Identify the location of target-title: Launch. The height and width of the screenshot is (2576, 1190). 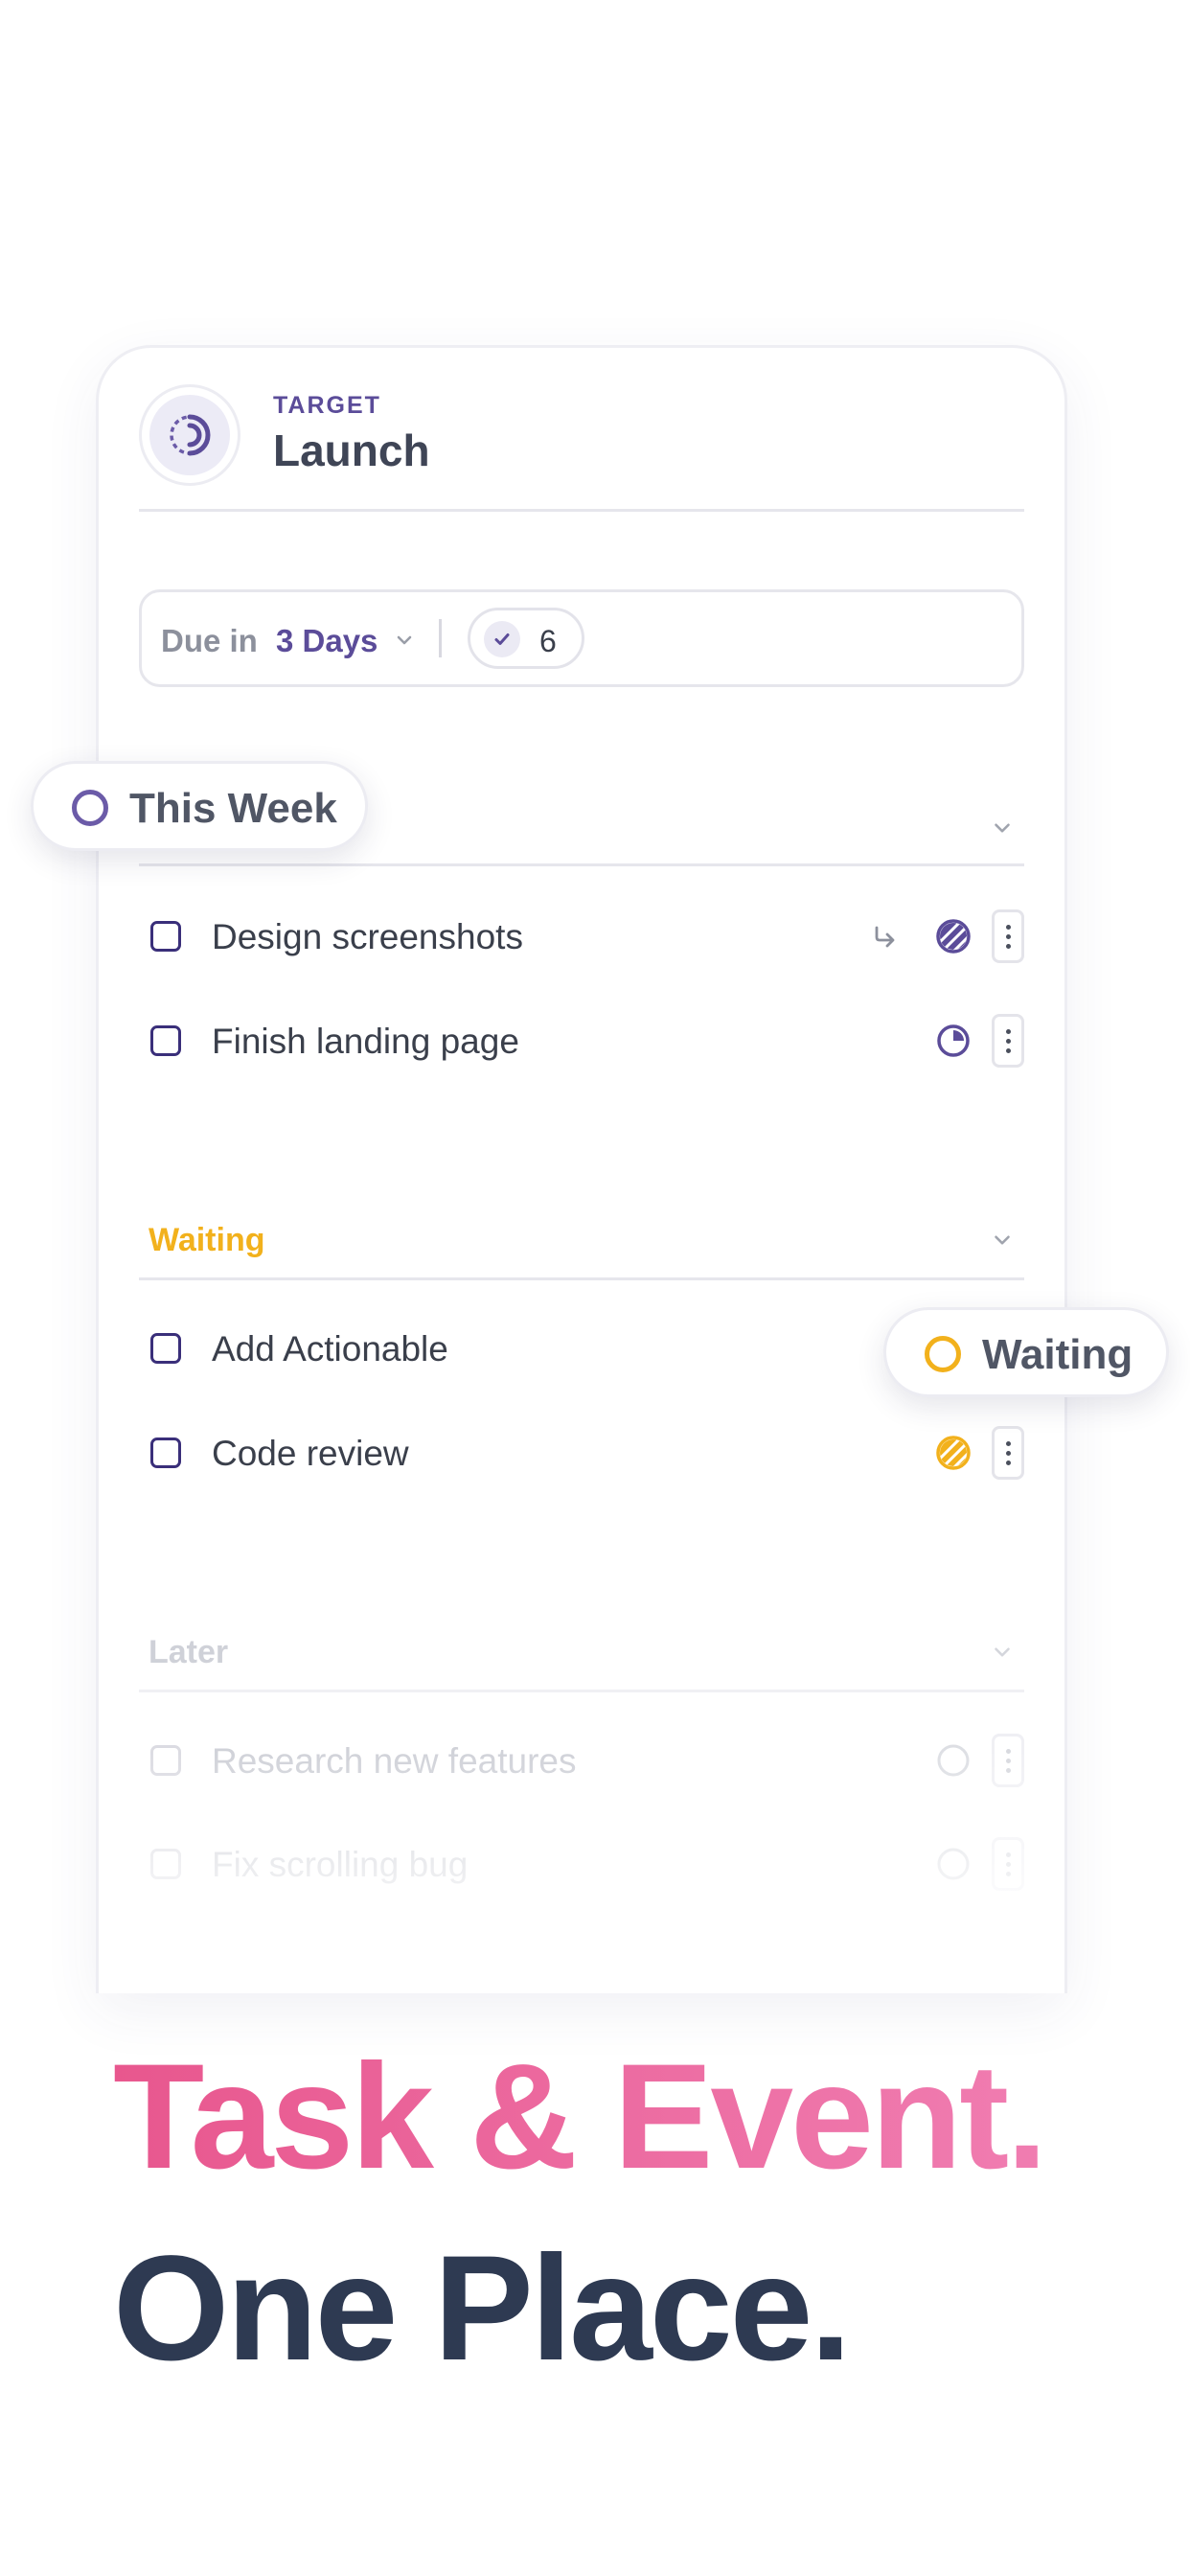
(351, 450).